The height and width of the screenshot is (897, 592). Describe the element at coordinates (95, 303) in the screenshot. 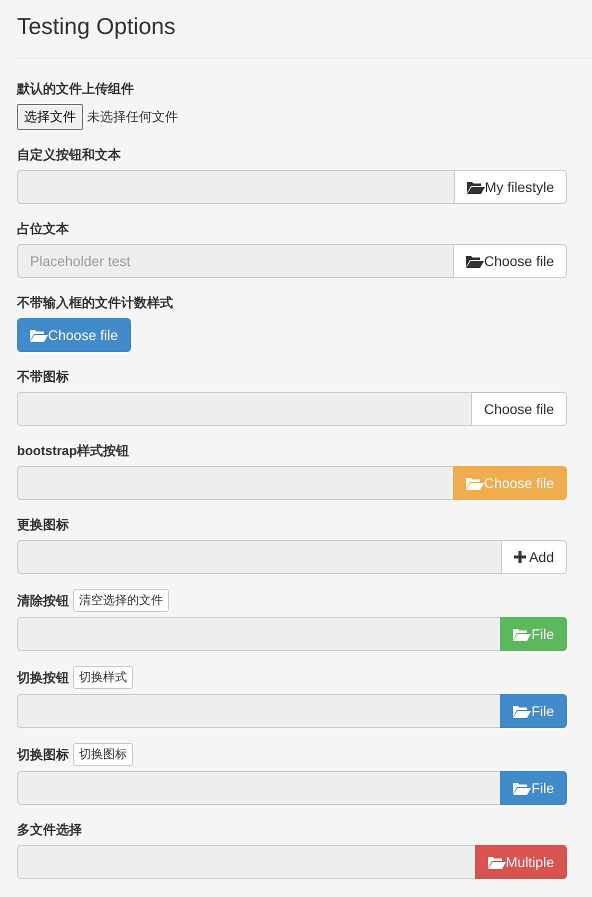

I see `field-label: 不带输入框的文件计数样式` at that location.